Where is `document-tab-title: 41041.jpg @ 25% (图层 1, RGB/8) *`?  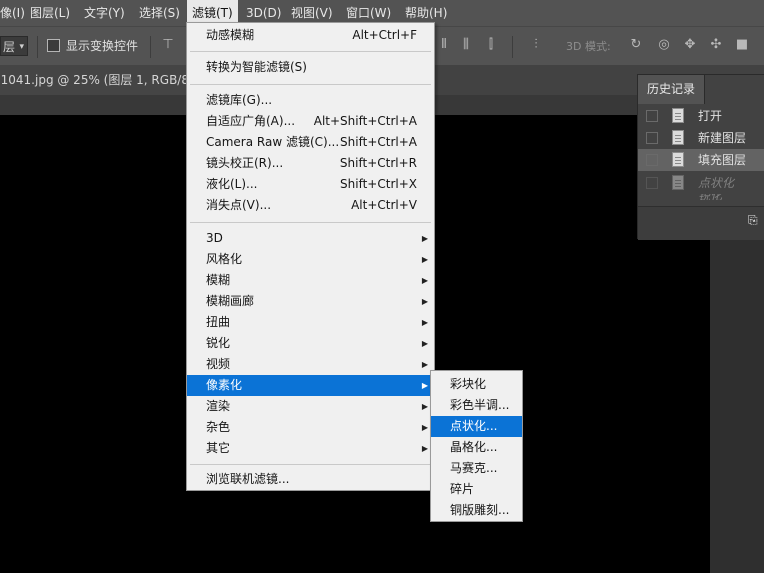 document-tab-title: 41041.jpg @ 25% (图层 1, RGB/8) * is located at coordinates (93, 80).